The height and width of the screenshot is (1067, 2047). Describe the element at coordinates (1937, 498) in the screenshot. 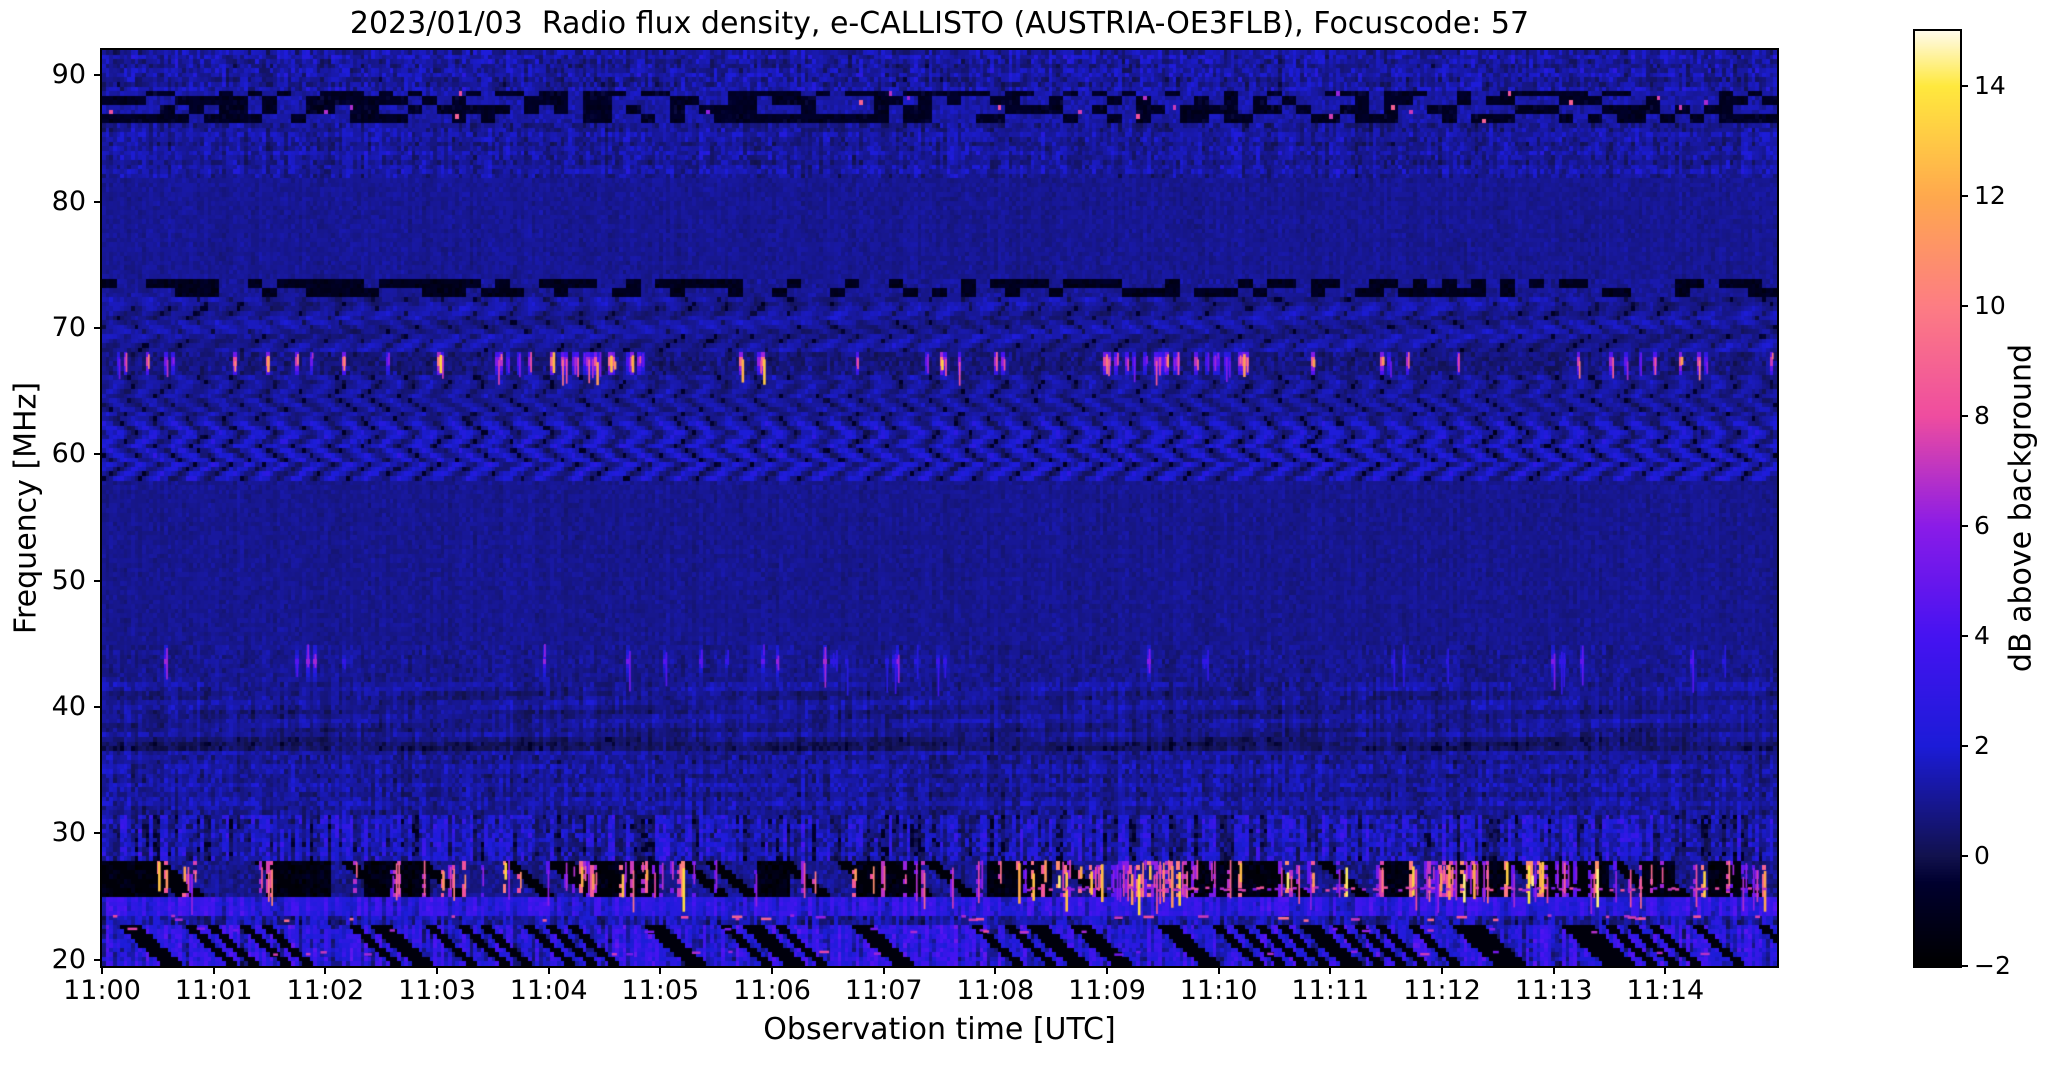

I see `colorbar-canvas` at that location.